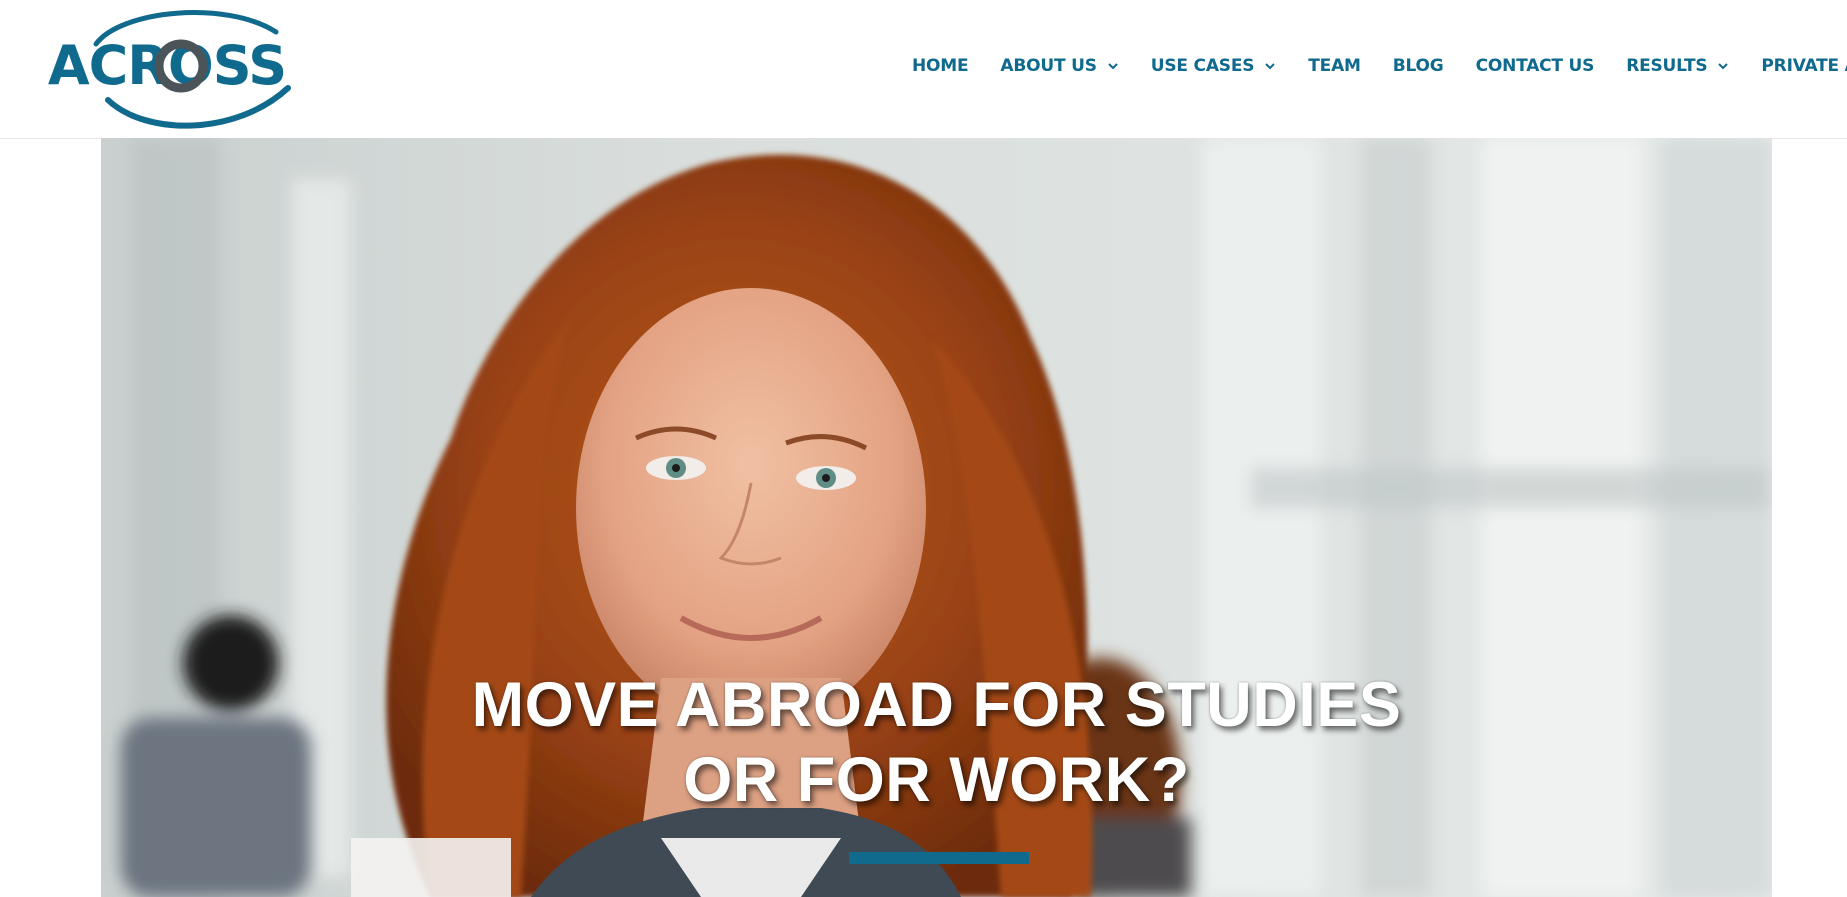 The height and width of the screenshot is (897, 1847). I want to click on hero-headline-line1: MOVE ABROAD FOR STUDIES, so click(936, 705).